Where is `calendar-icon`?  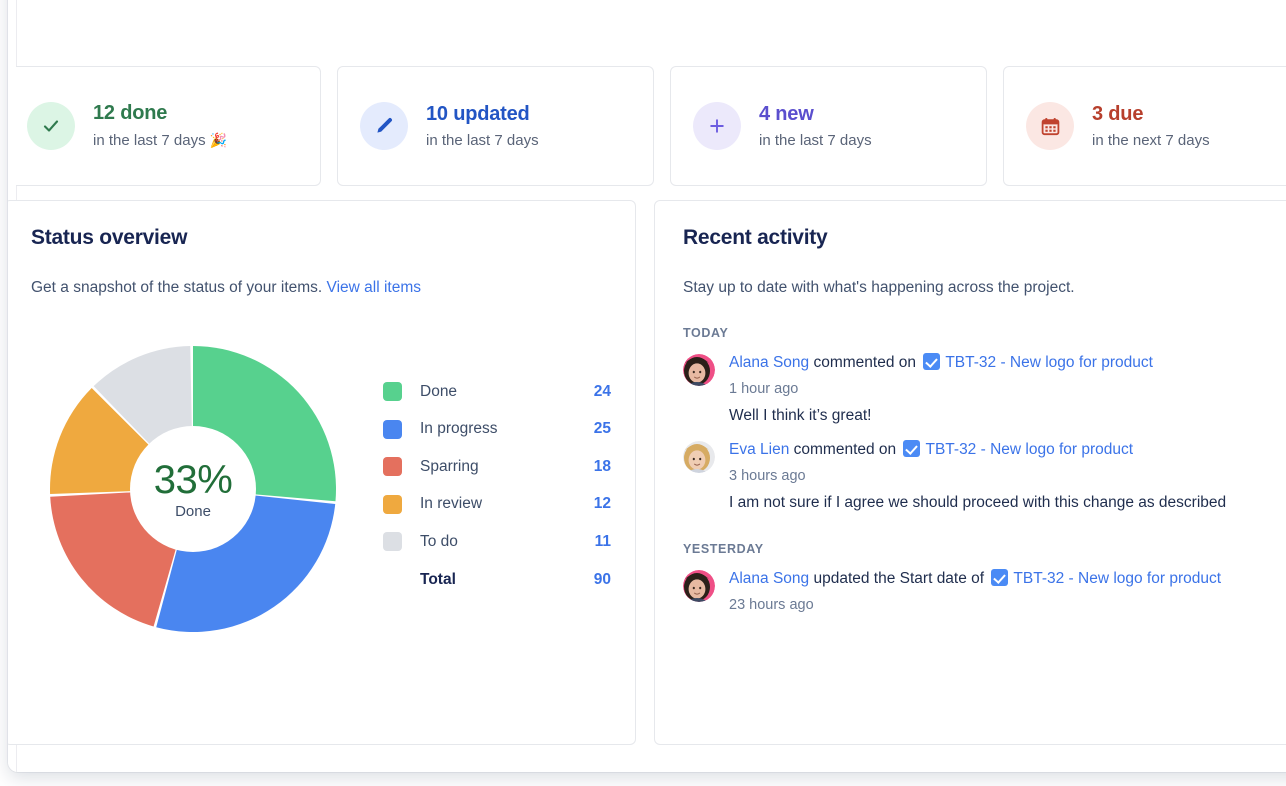 calendar-icon is located at coordinates (1050, 126).